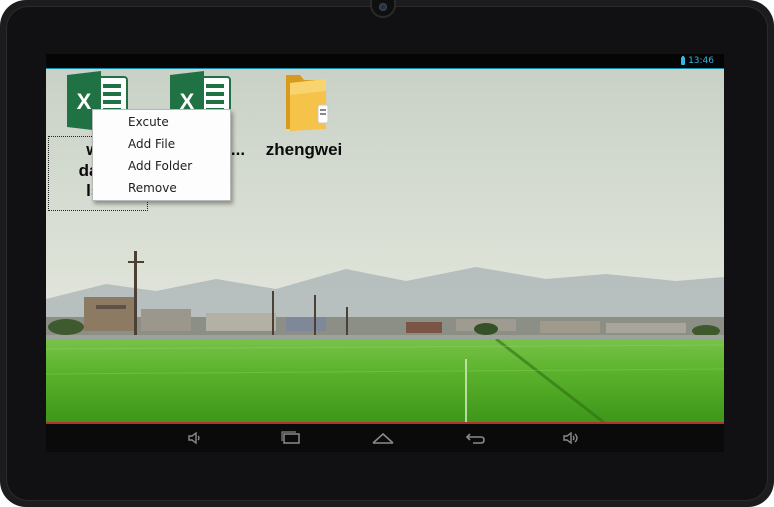 Image resolution: width=774 pixels, height=507 pixels. What do you see at coordinates (683, 60) in the screenshot?
I see `battery-icon` at bounding box center [683, 60].